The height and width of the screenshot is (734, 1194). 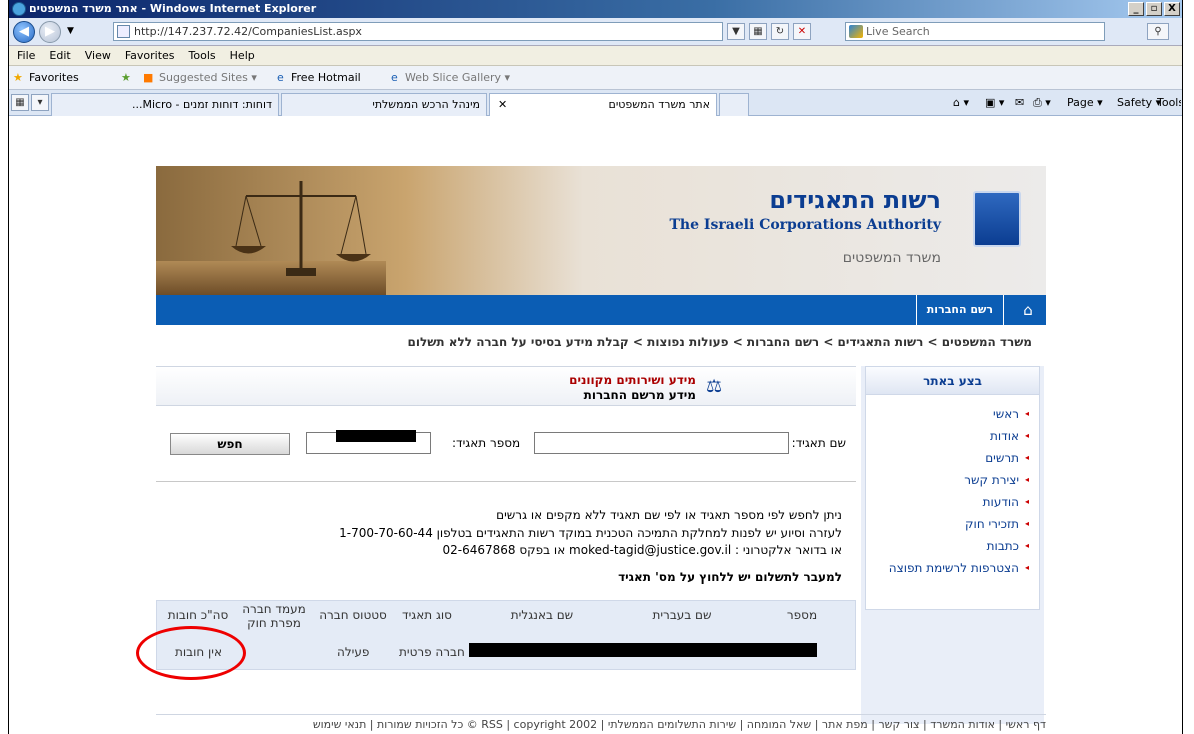 What do you see at coordinates (802, 31) in the screenshot?
I see `stop-icon: ✕` at bounding box center [802, 31].